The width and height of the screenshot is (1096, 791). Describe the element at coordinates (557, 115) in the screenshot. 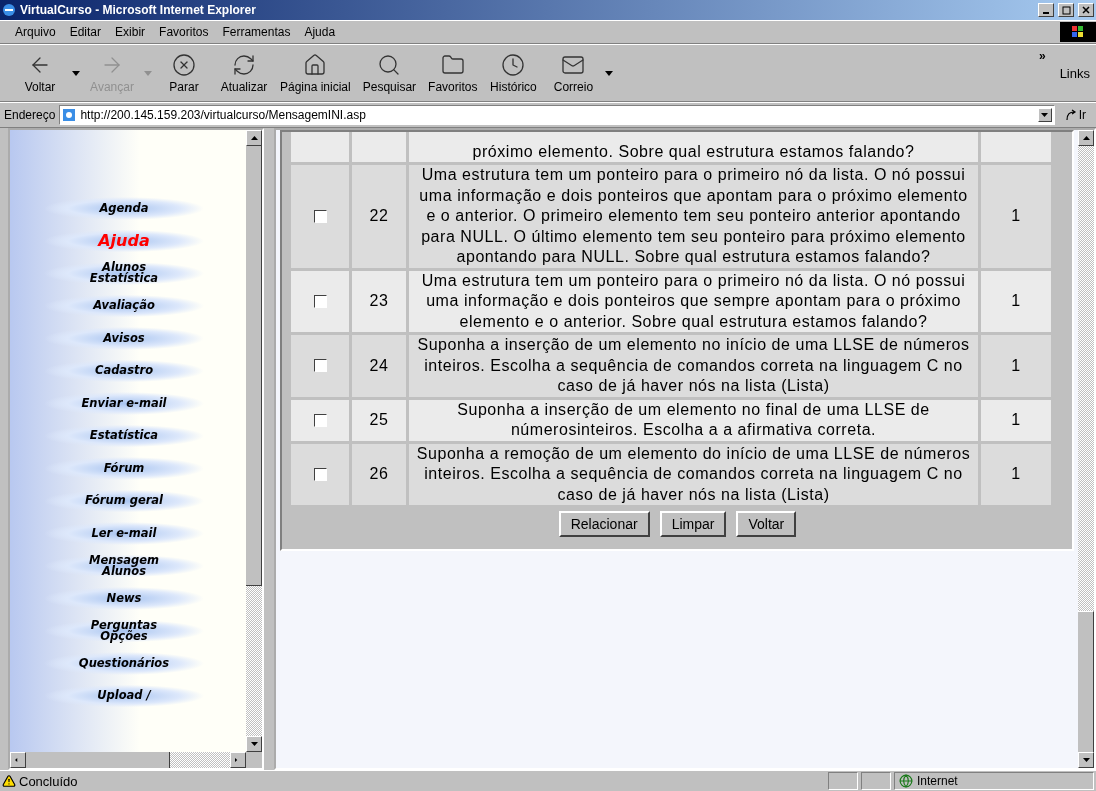

I see `address-field: http://200.145.159.203/virtualcurso/MensagemINI.asp` at that location.